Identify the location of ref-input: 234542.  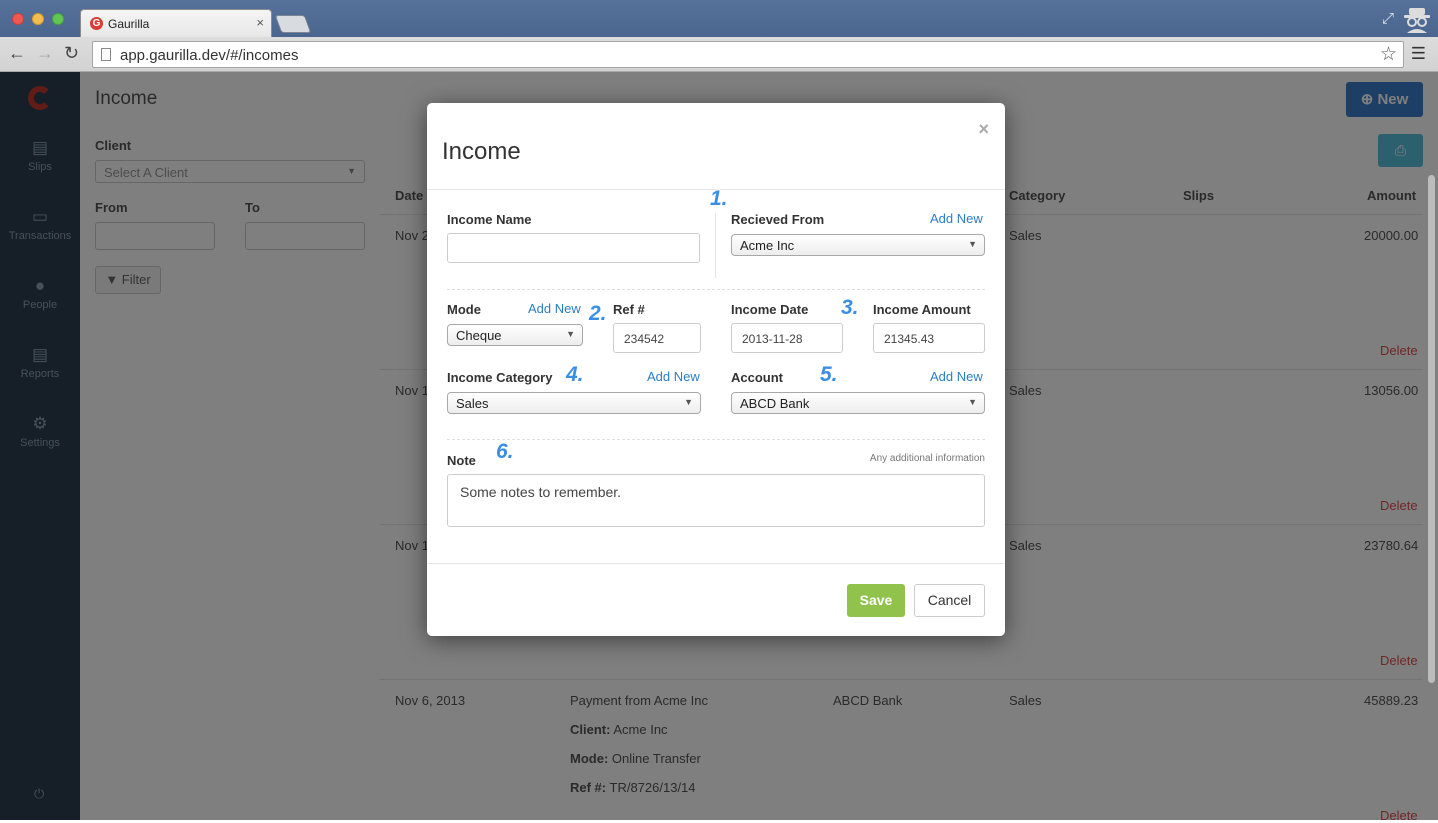
(657, 338).